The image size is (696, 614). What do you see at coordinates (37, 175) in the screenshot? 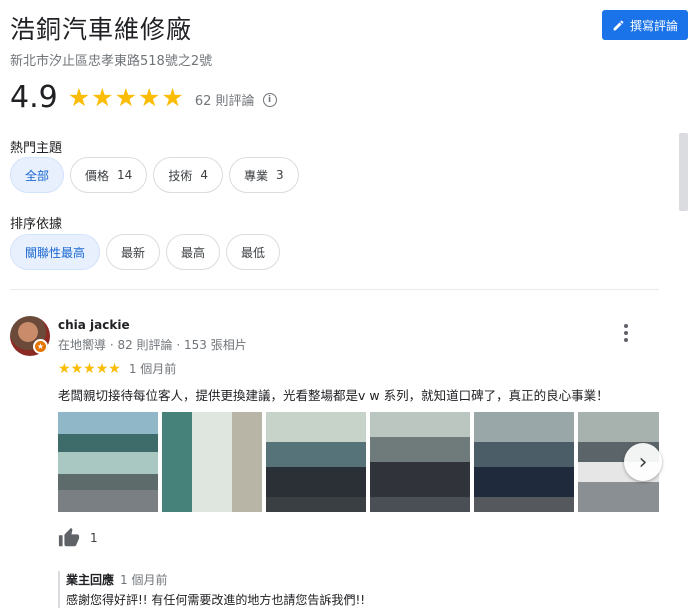
I see `topic-chip-all: 全部` at bounding box center [37, 175].